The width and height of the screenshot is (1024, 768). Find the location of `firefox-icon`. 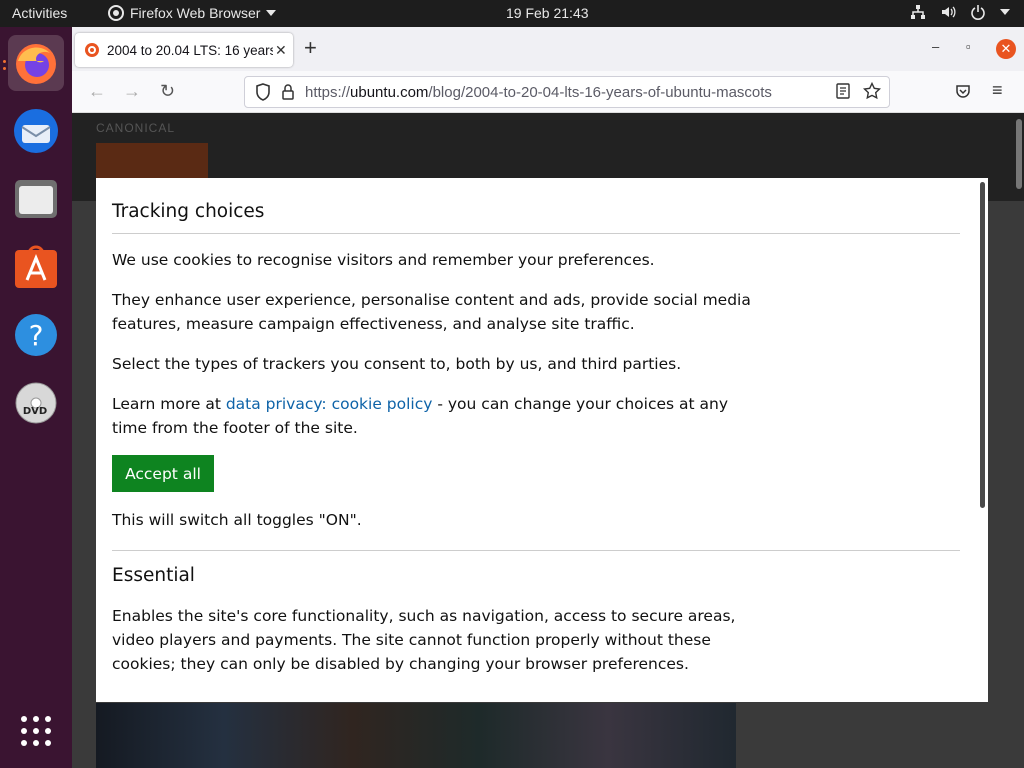

firefox-icon is located at coordinates (36, 64).